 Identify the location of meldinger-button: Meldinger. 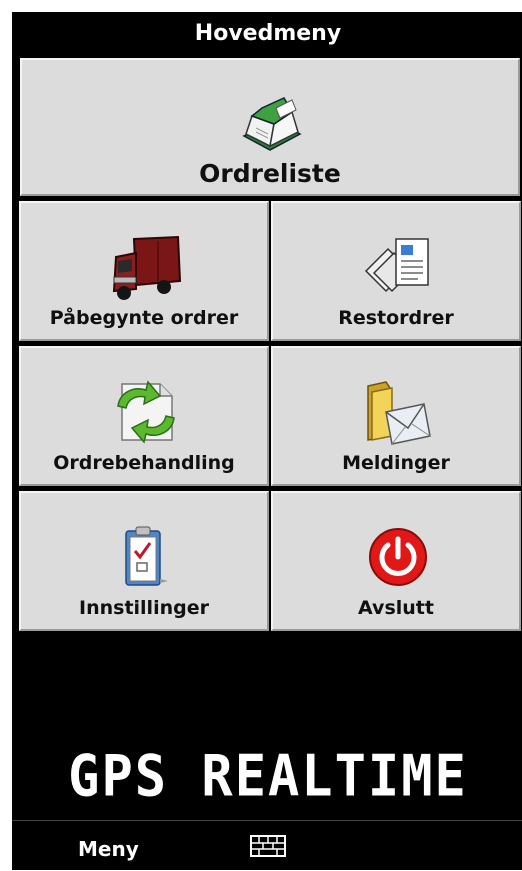
(396, 416).